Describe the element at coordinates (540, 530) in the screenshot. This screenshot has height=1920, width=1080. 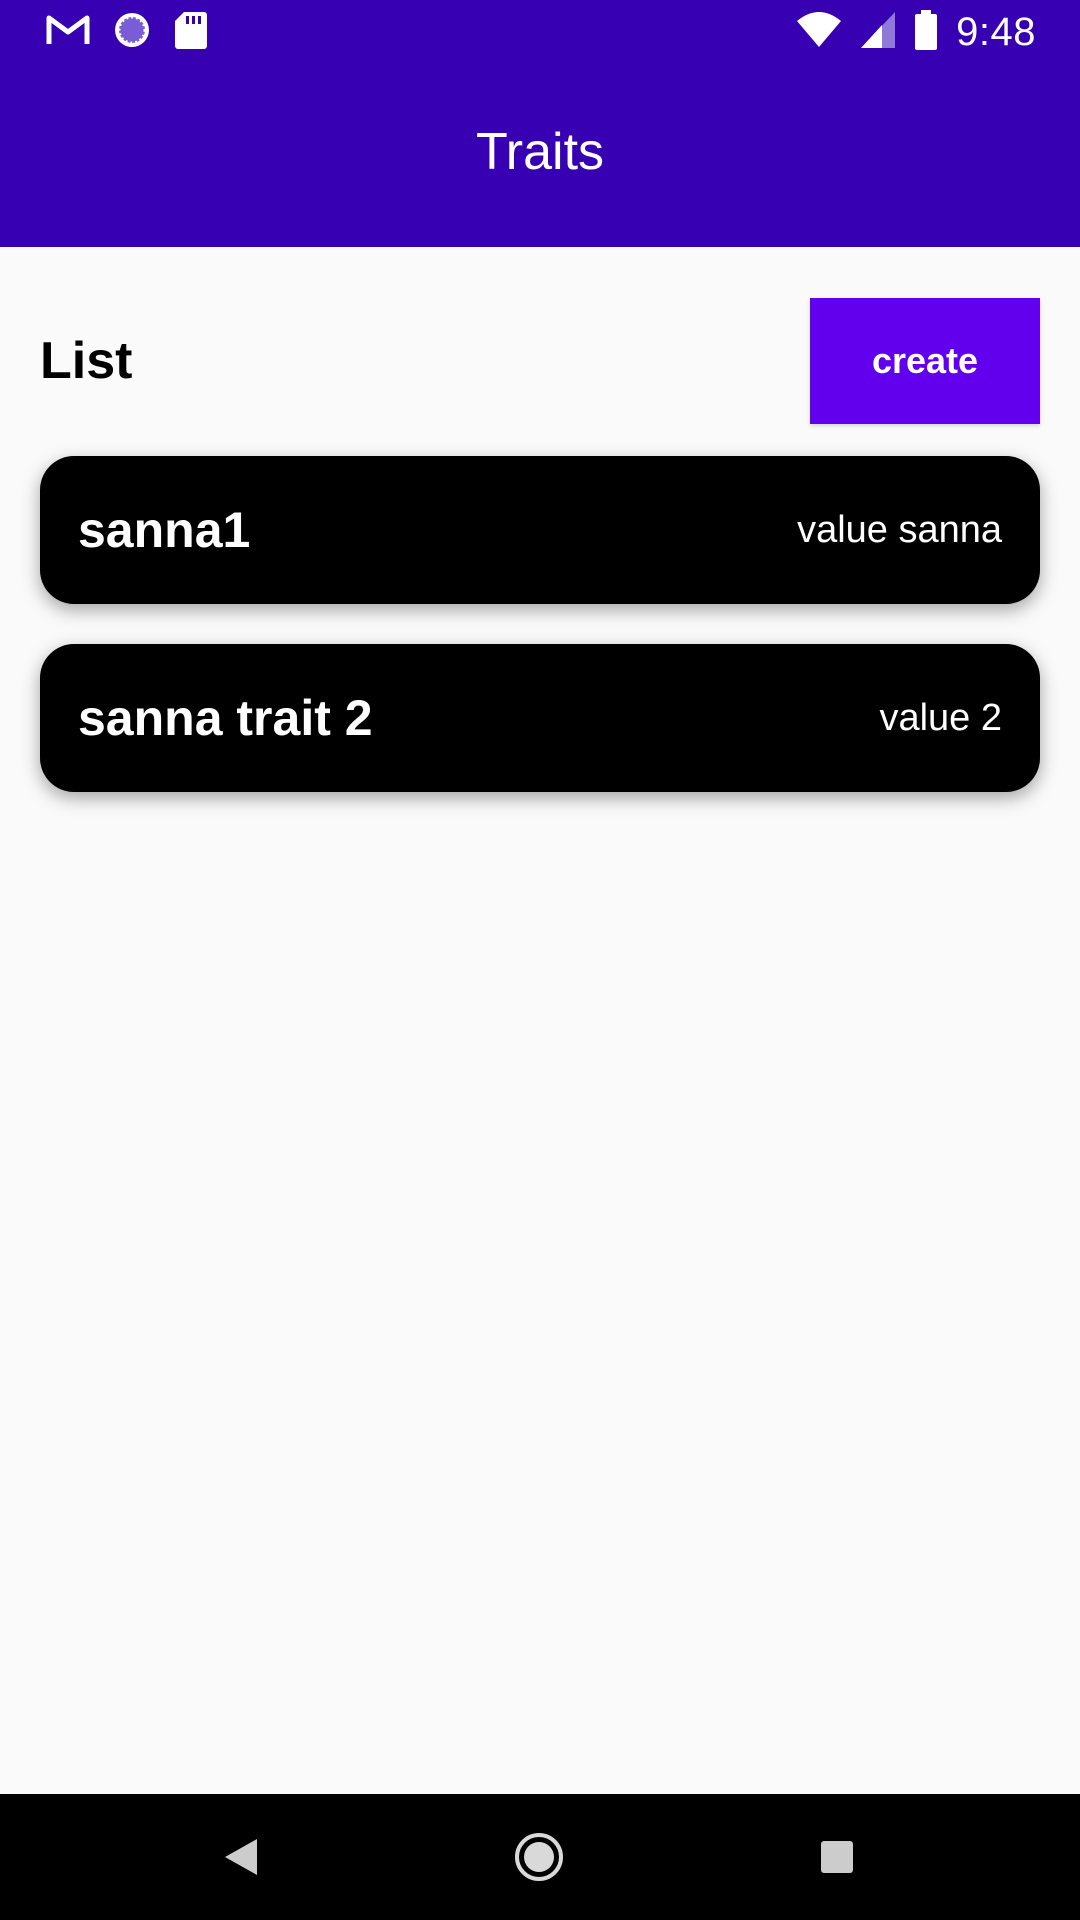
I see `trait-card-sanna1: sanna1 value sanna` at that location.